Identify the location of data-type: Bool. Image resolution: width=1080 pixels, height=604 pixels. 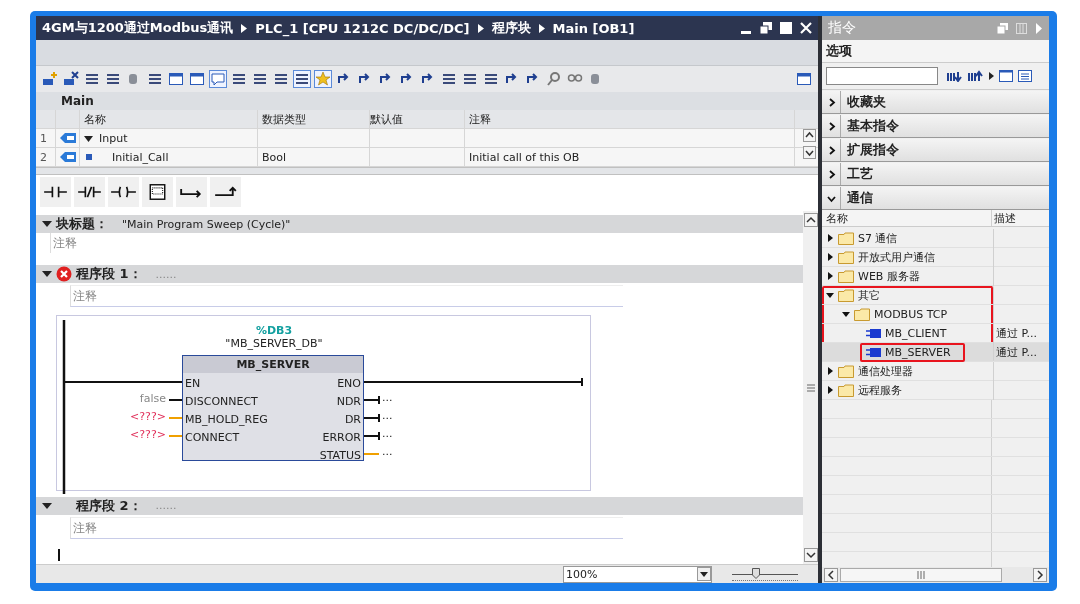
(274, 157).